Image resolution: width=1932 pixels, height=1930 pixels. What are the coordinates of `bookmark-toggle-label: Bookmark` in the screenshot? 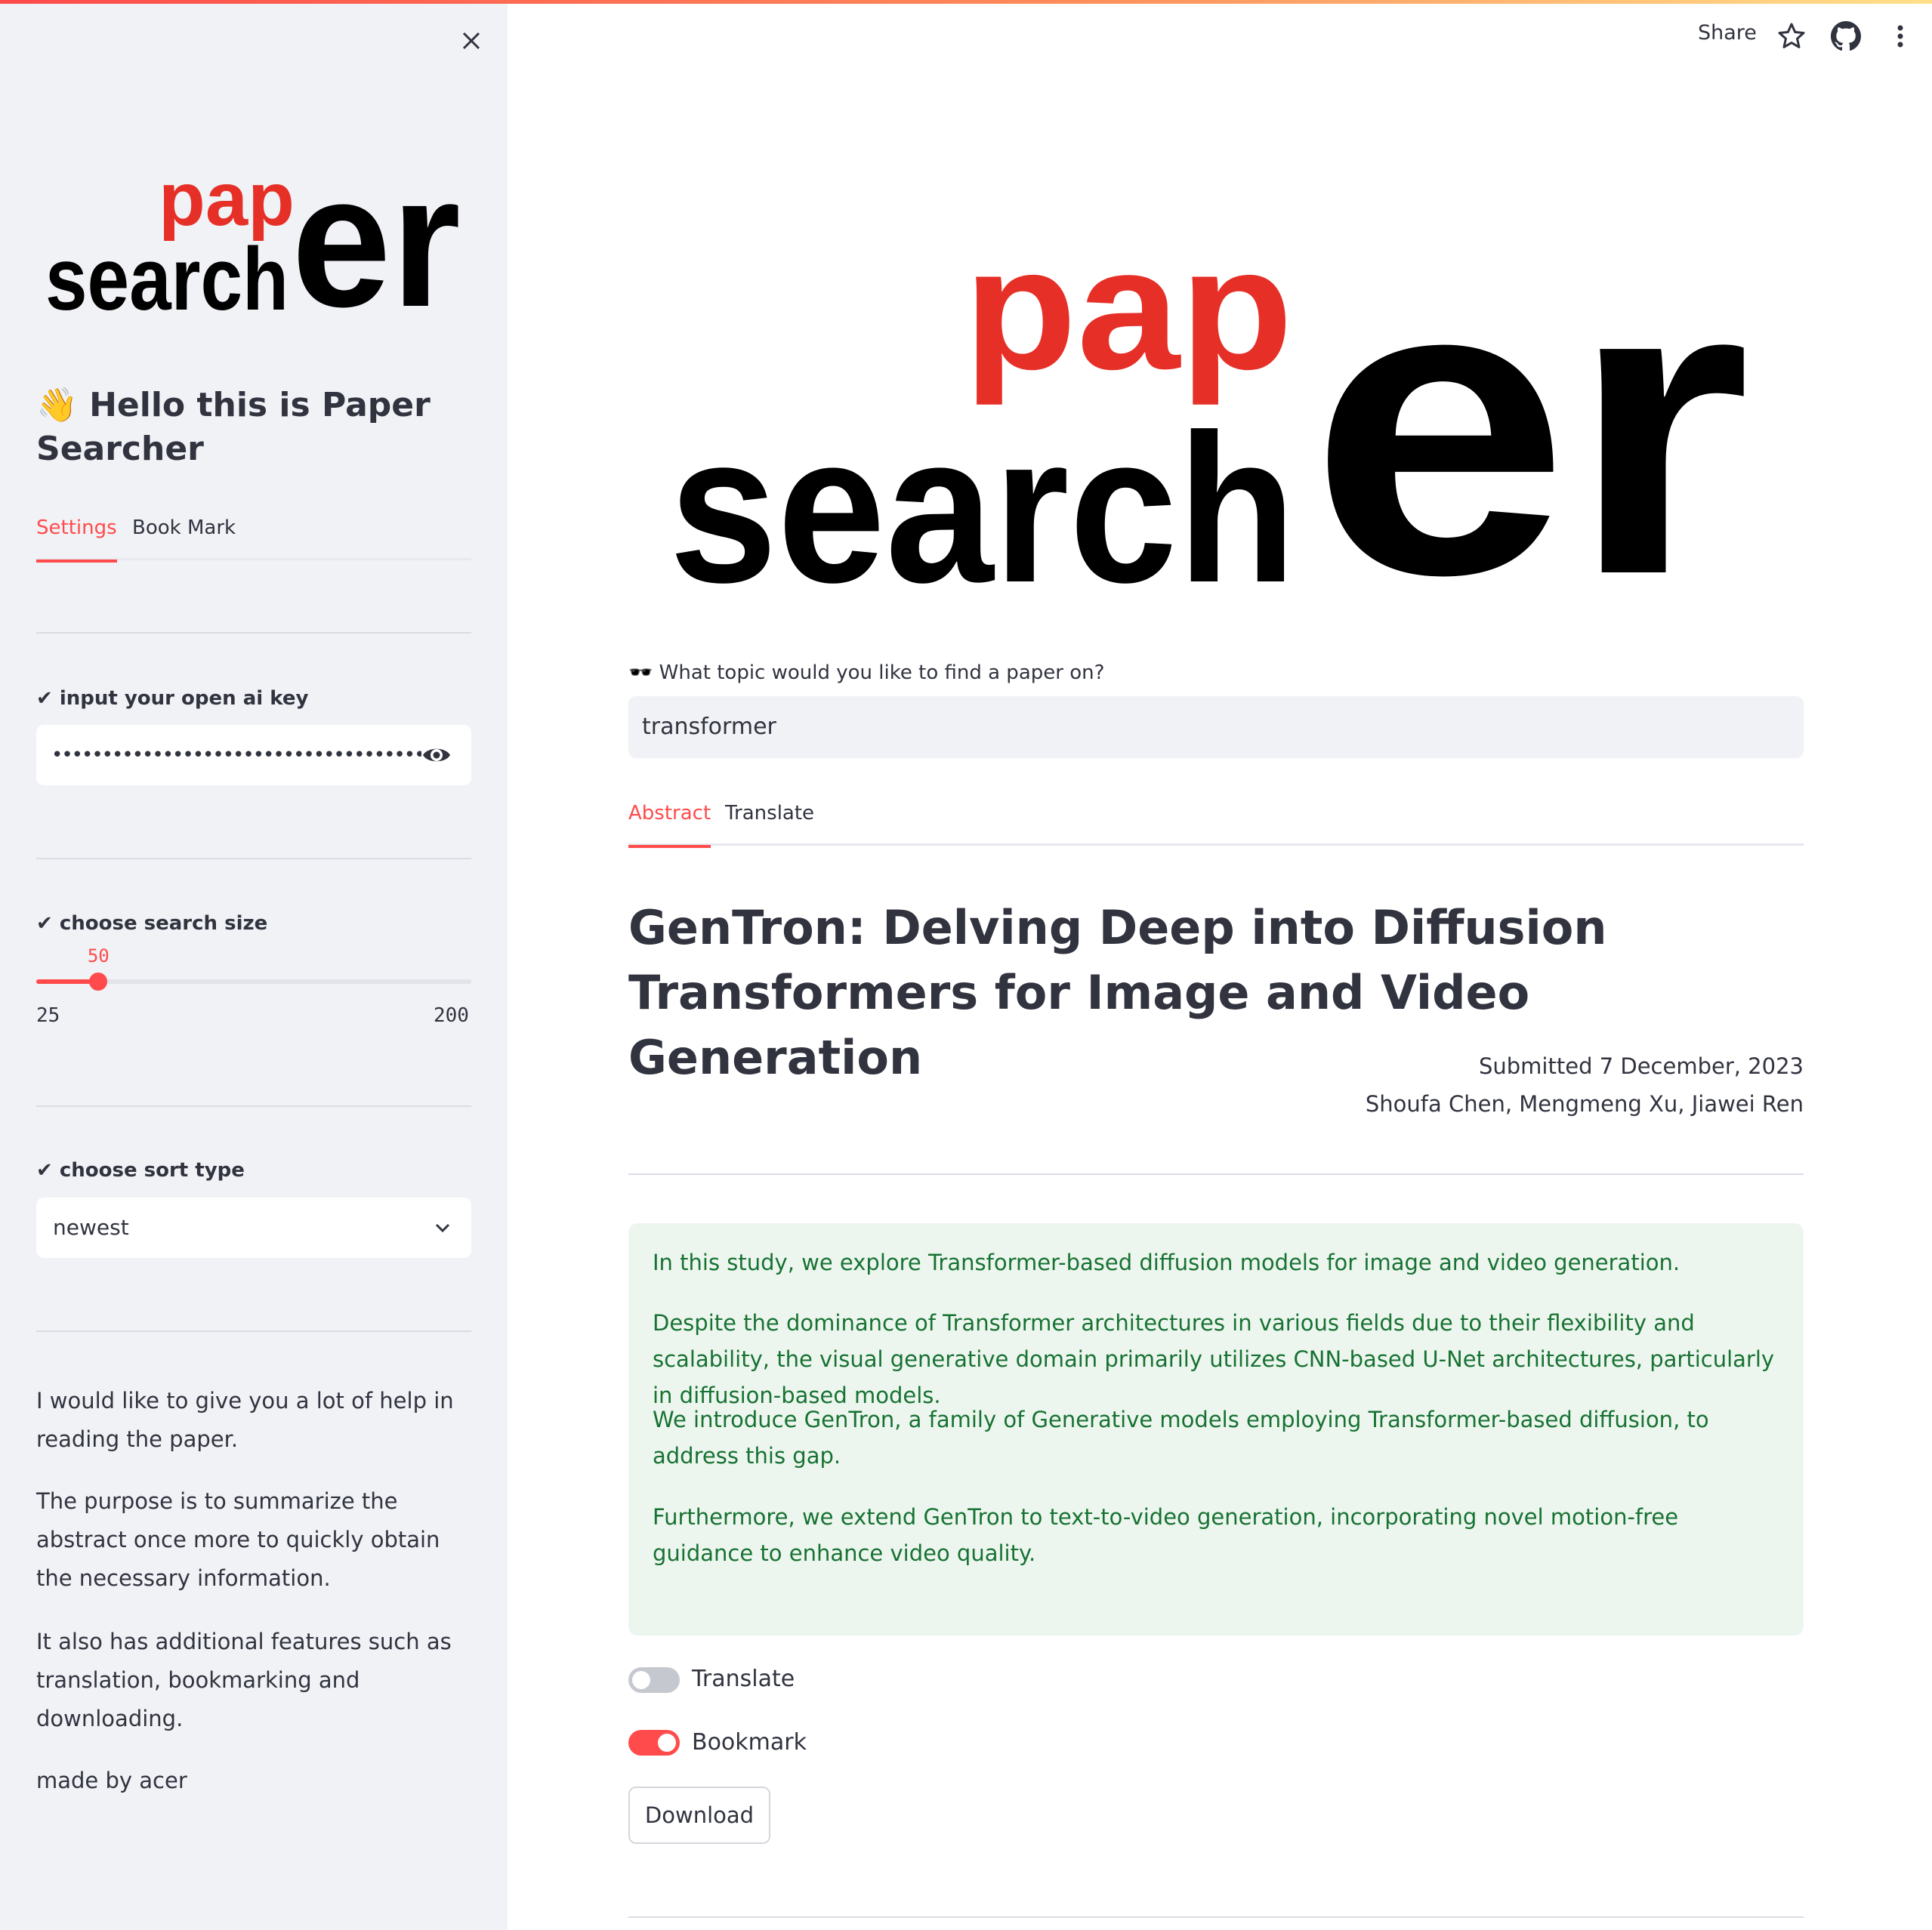 It's located at (750, 1742).